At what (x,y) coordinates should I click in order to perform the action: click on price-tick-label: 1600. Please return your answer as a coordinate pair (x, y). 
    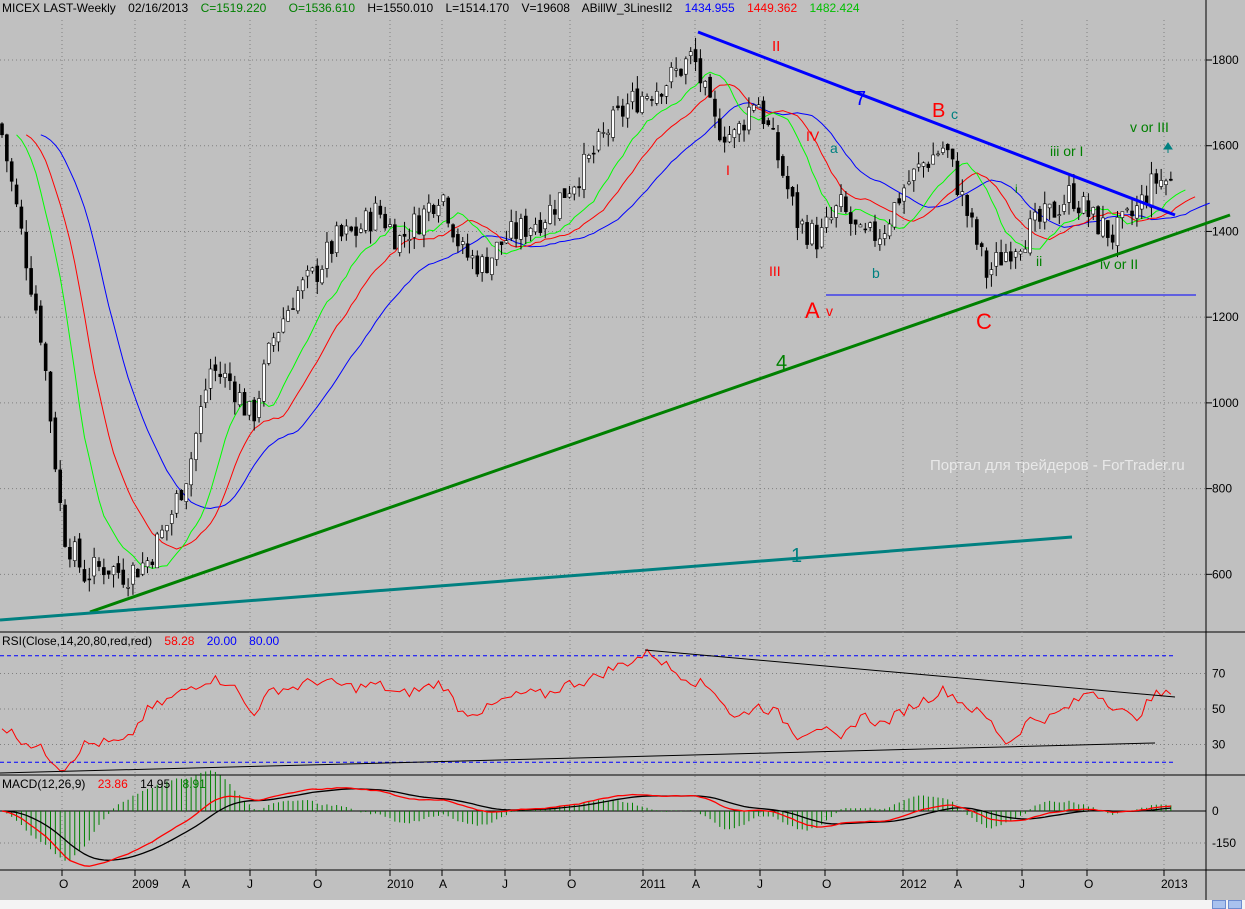
    Looking at the image, I should click on (1225, 146).